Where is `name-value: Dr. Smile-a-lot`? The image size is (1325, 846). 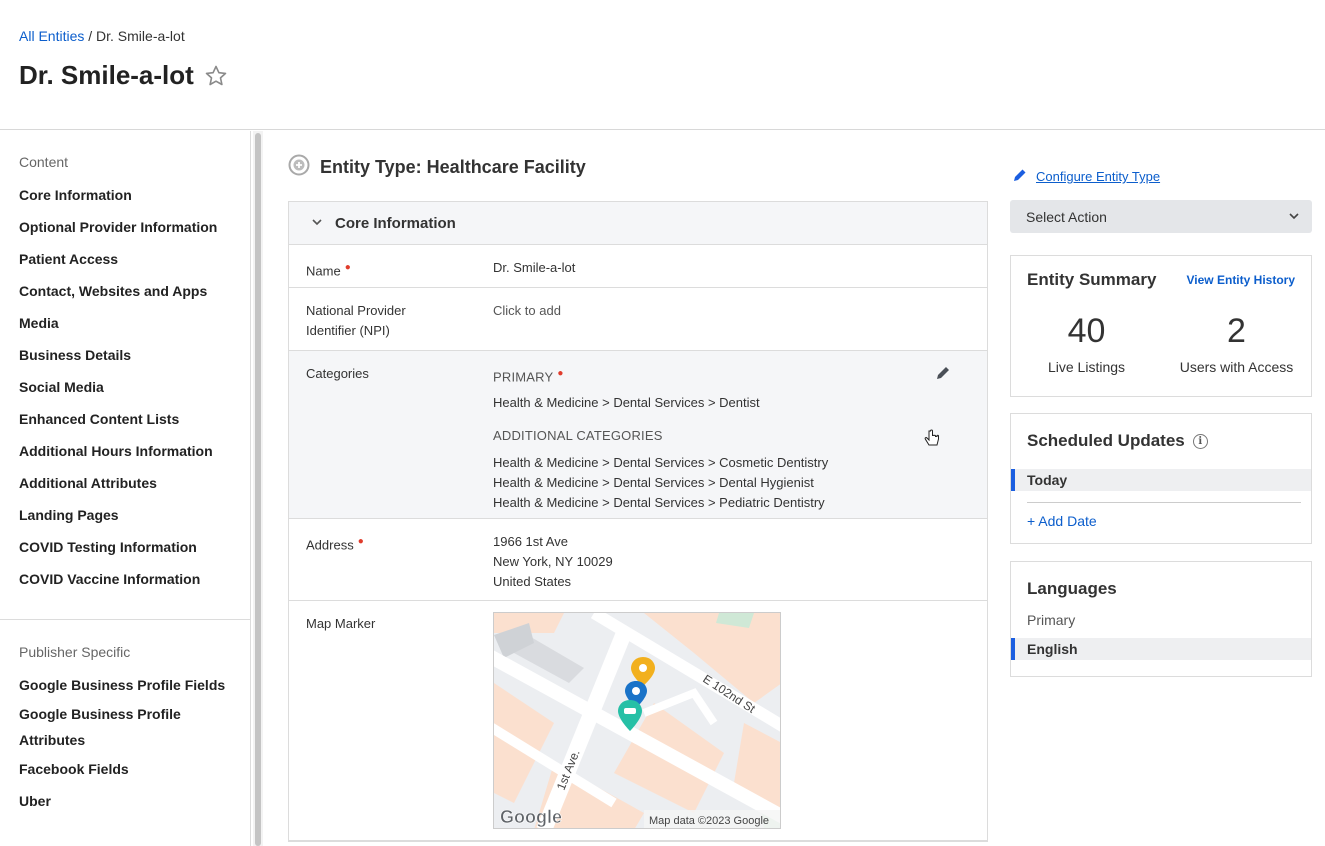 name-value: Dr. Smile-a-lot is located at coordinates (731, 266).